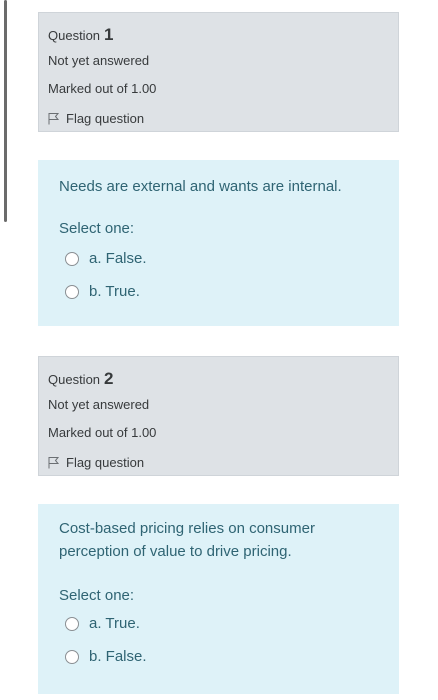  What do you see at coordinates (223, 34) in the screenshot?
I see `question-number: Question 1` at bounding box center [223, 34].